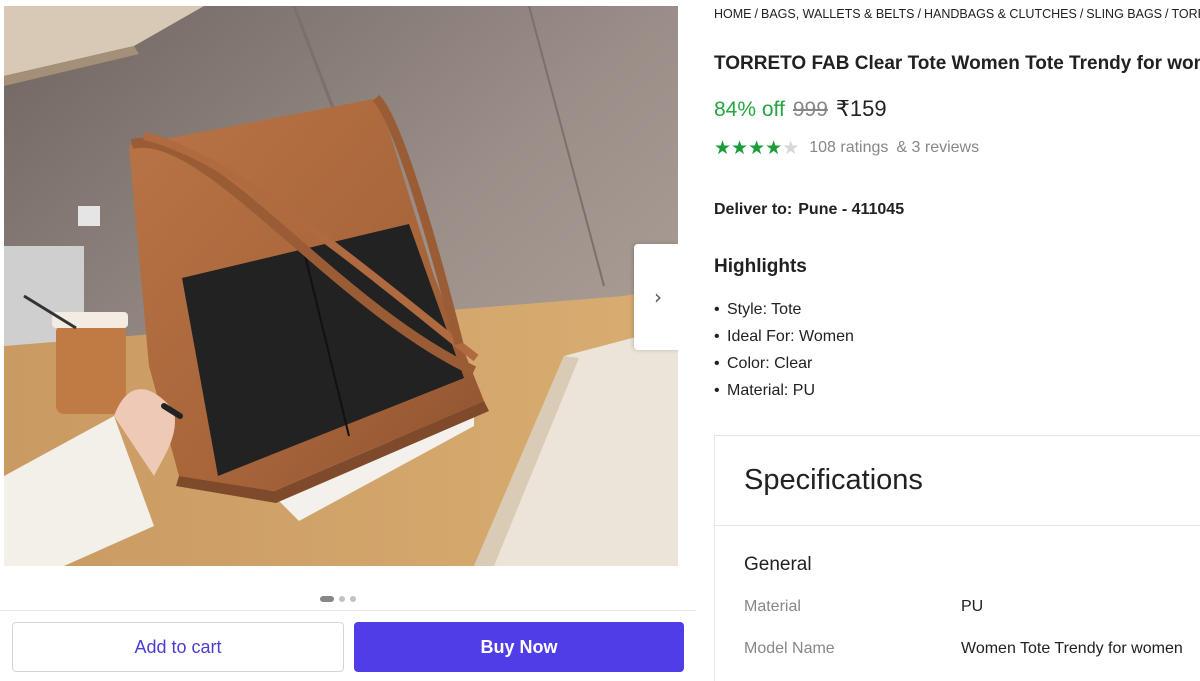 The image size is (1200, 681). I want to click on gallery-pagination, so click(338, 599).